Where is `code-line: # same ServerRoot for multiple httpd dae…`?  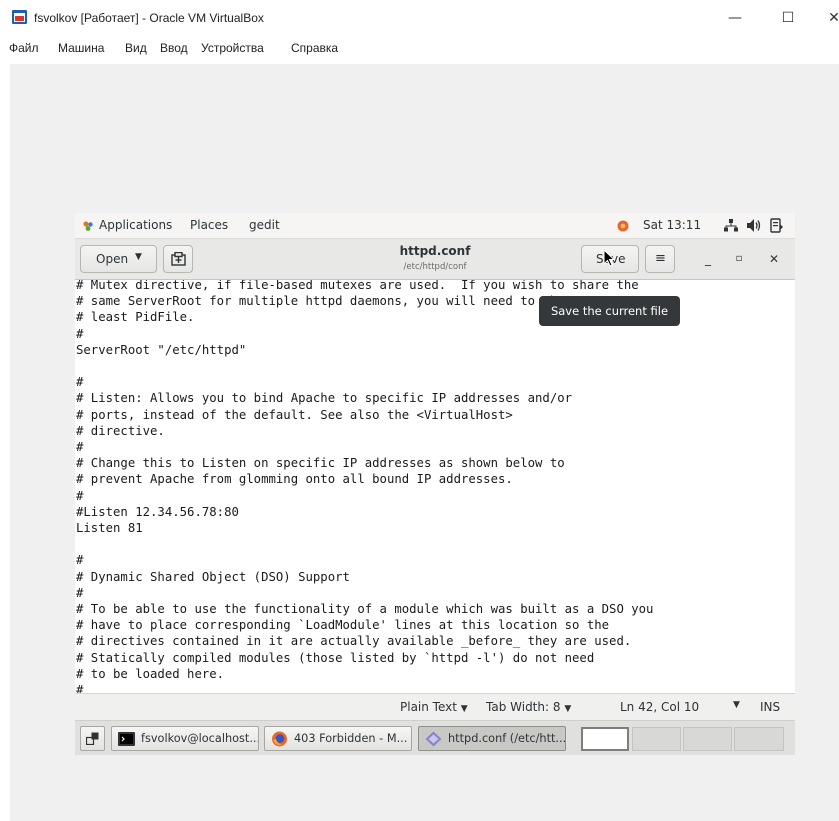
code-line: # same ServerRoot for multiple httpd dae… is located at coordinates (343, 301).